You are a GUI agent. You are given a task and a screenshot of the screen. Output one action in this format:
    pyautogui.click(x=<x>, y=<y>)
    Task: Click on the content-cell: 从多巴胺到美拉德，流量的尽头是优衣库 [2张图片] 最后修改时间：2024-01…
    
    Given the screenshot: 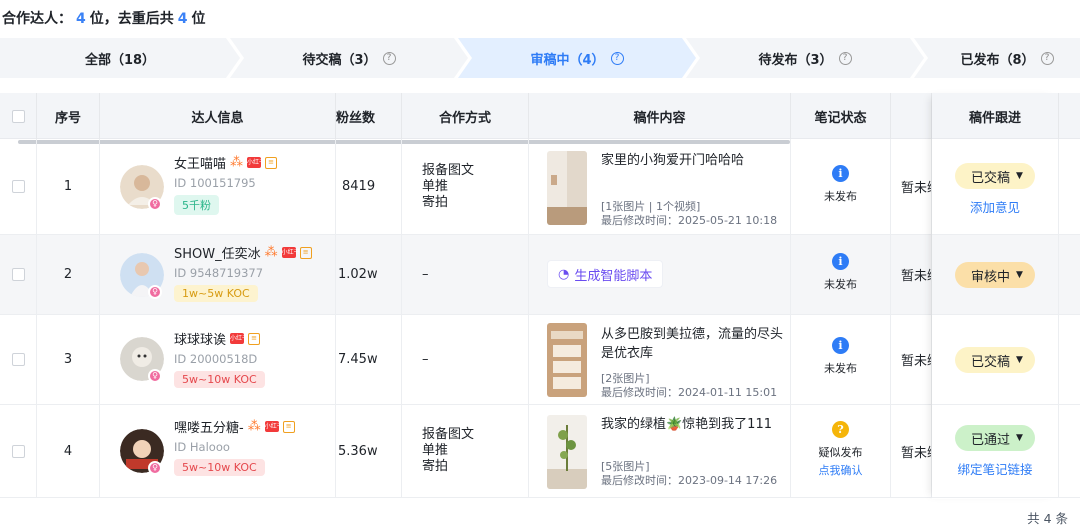 What is the action you would take?
    pyautogui.click(x=660, y=359)
    